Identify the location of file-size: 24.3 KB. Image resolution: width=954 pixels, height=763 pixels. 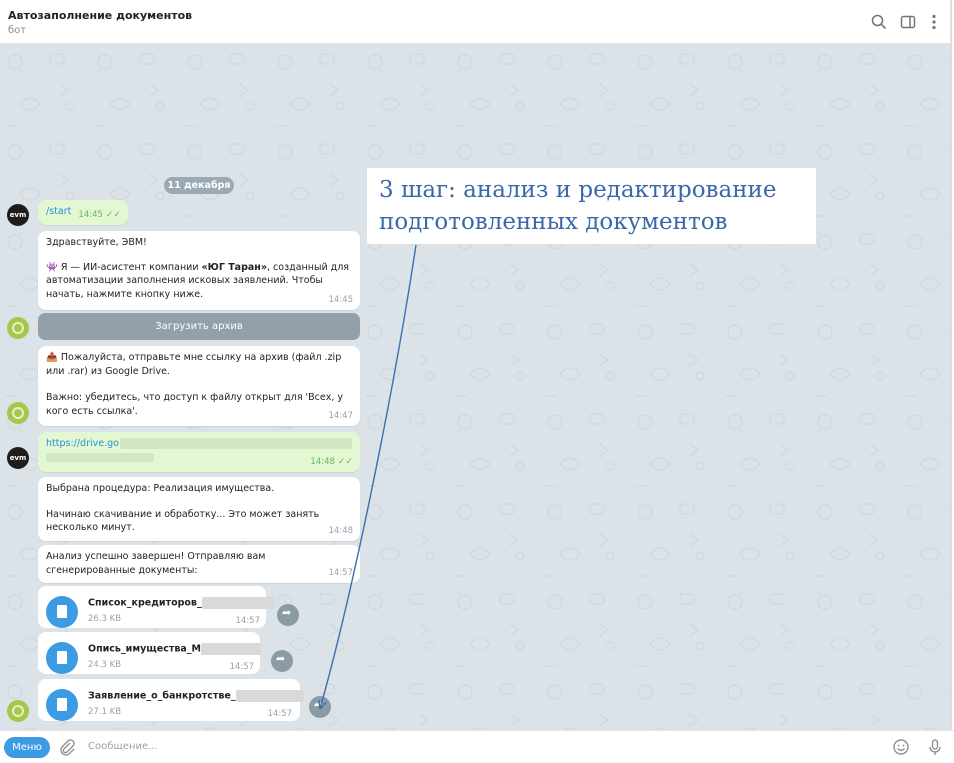
(105, 665).